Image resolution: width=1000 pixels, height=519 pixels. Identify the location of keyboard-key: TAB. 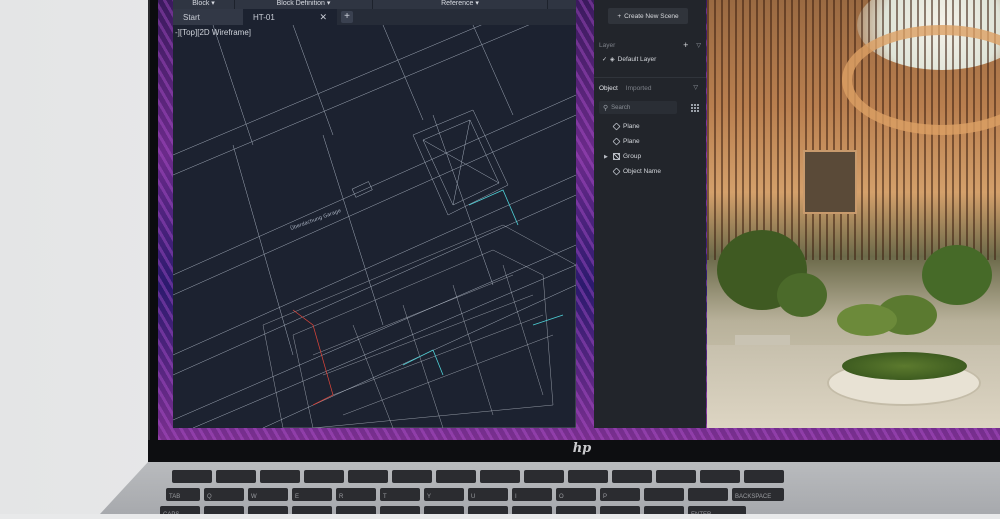
(183, 494).